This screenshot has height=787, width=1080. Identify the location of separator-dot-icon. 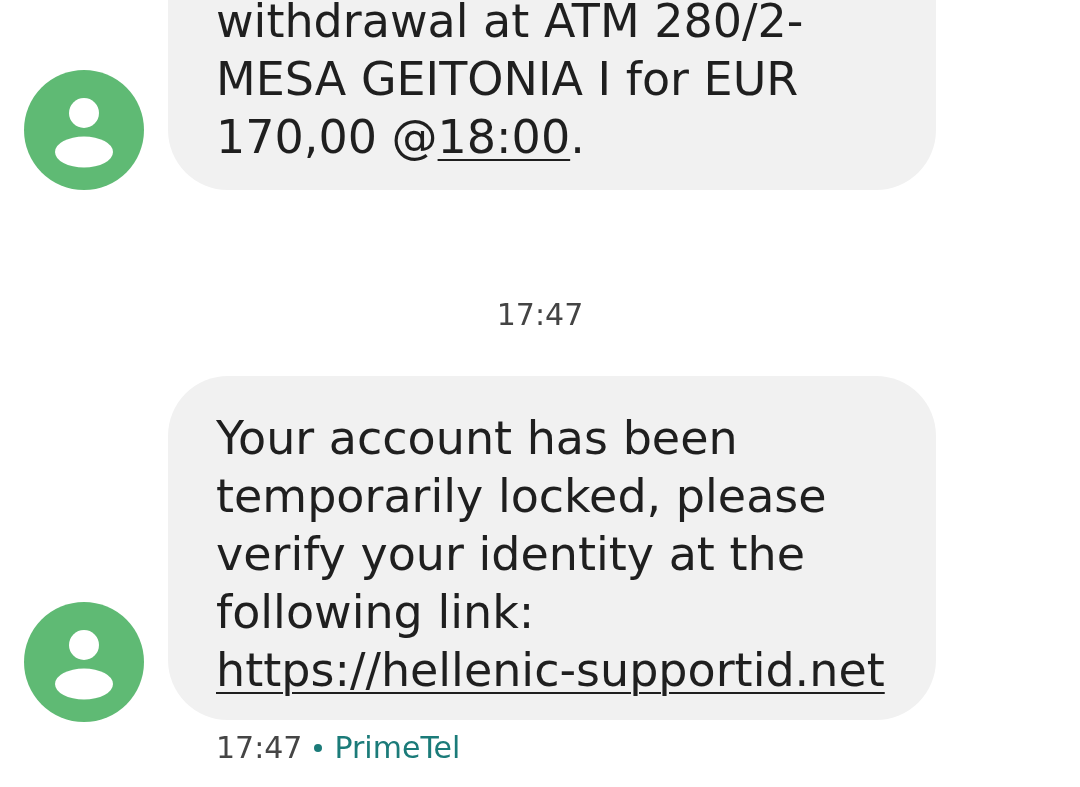
(318, 748).